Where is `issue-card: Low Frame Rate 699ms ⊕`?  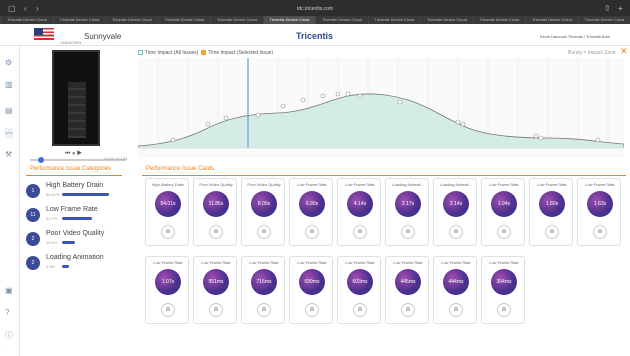 issue-card: Low Frame Rate 699ms ⊕ is located at coordinates (311, 290).